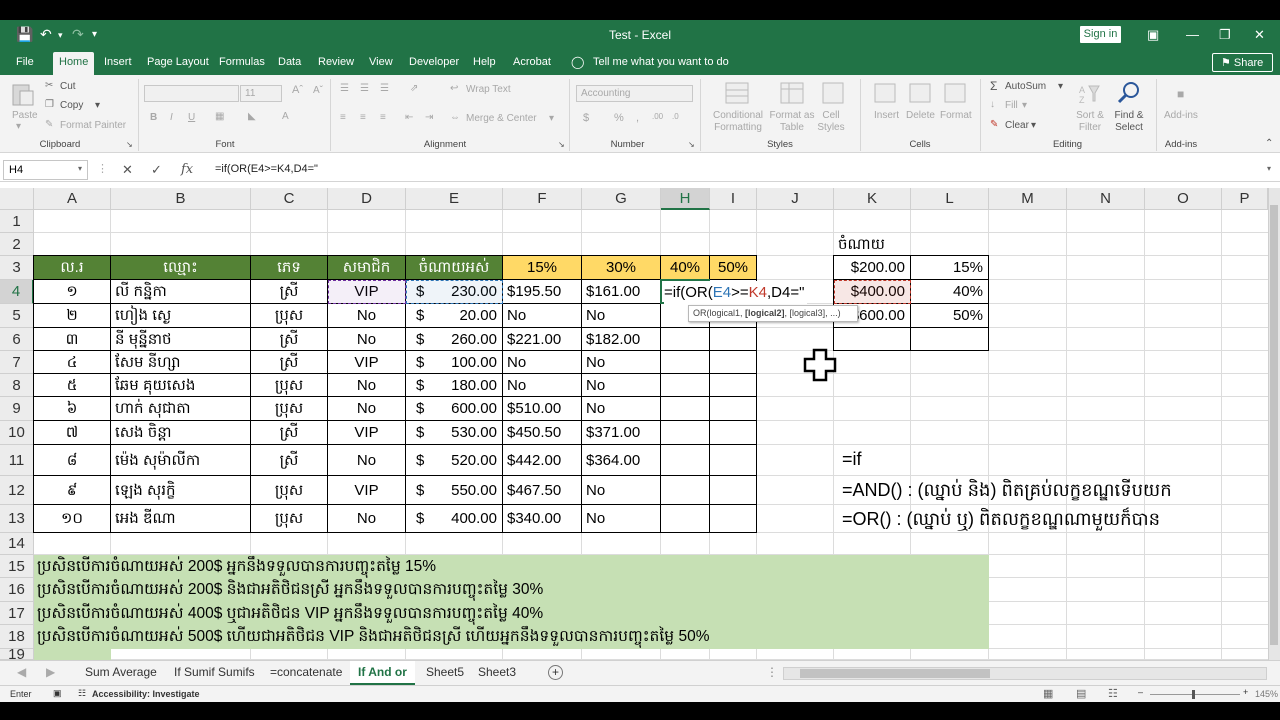 Image resolution: width=1280 pixels, height=720 pixels. Describe the element at coordinates (1090, 94) in the screenshot. I see `sort-filter-icon: AZ` at that location.